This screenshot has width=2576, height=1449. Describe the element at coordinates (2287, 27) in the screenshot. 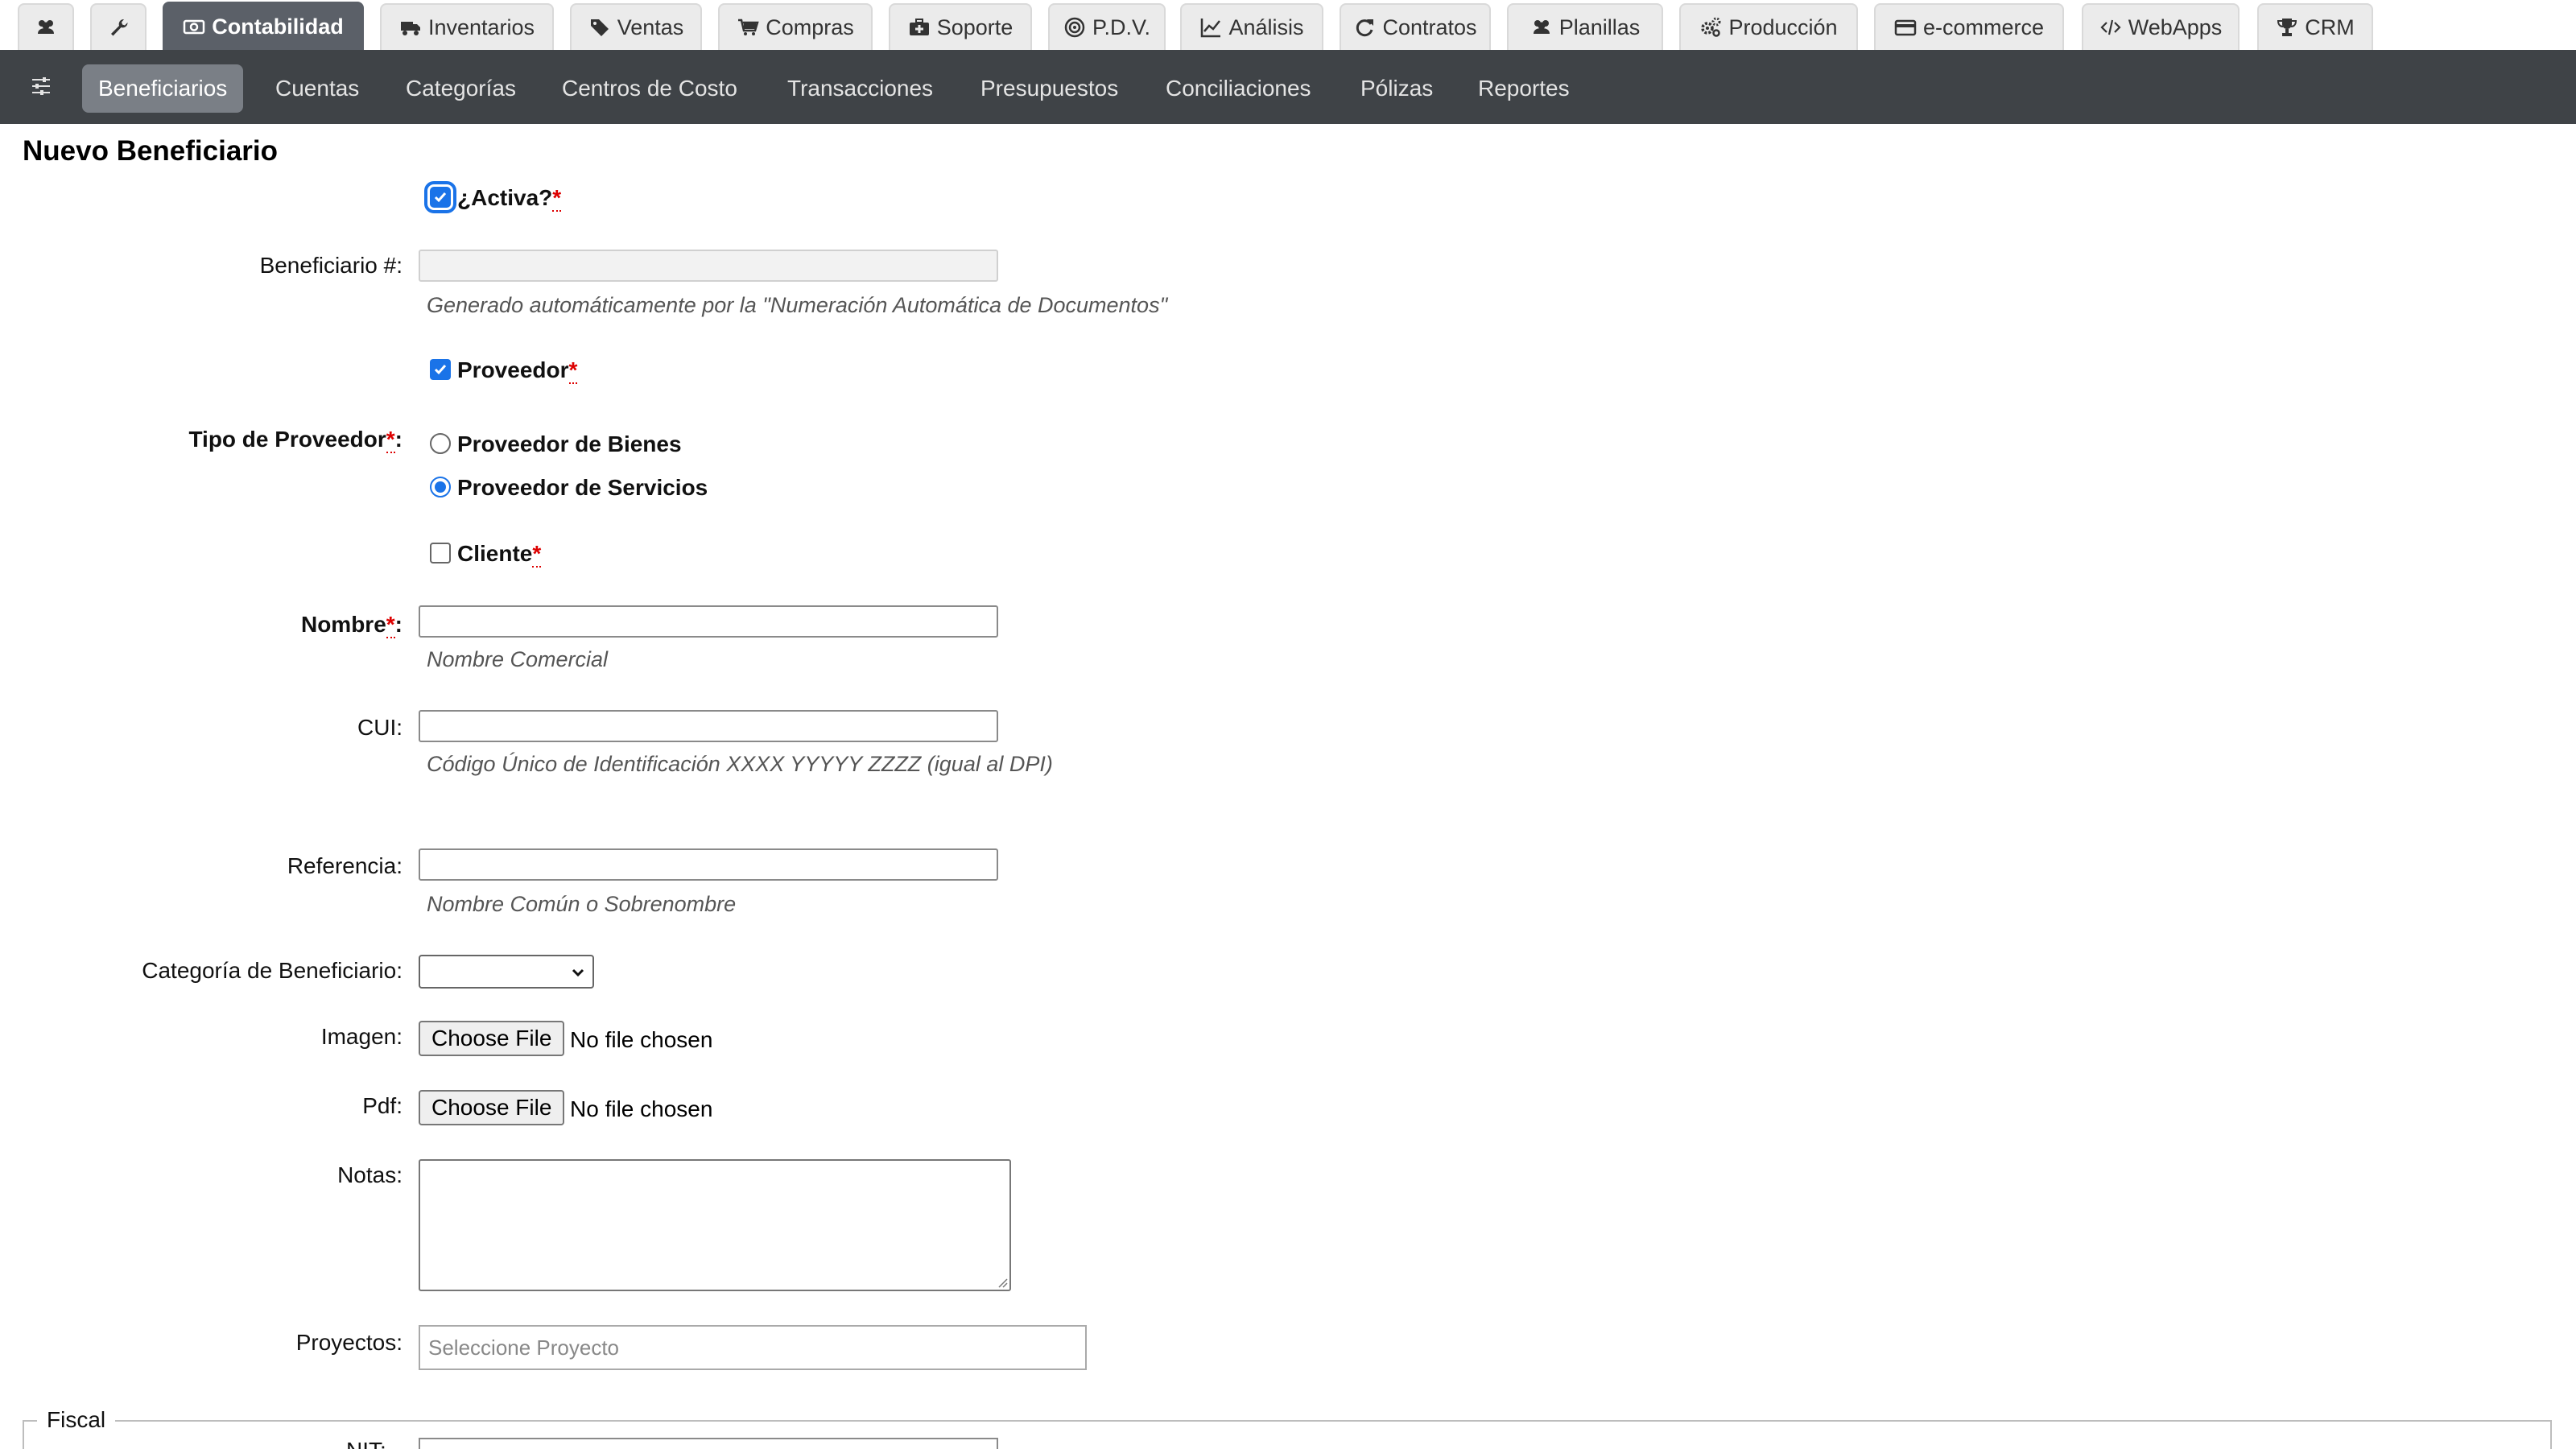

I see `trophy-icon` at that location.